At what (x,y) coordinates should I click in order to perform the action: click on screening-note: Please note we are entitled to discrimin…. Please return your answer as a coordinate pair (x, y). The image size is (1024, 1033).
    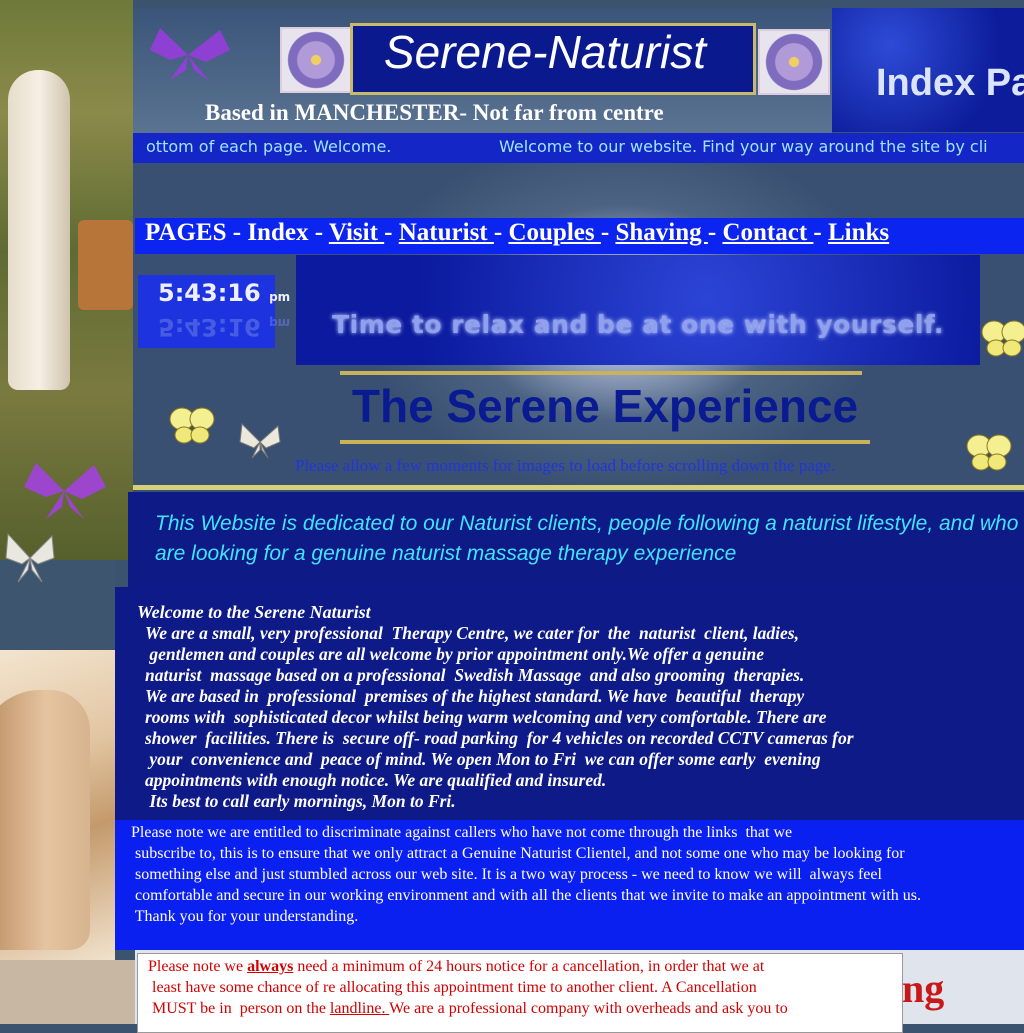
    Looking at the image, I should click on (526, 874).